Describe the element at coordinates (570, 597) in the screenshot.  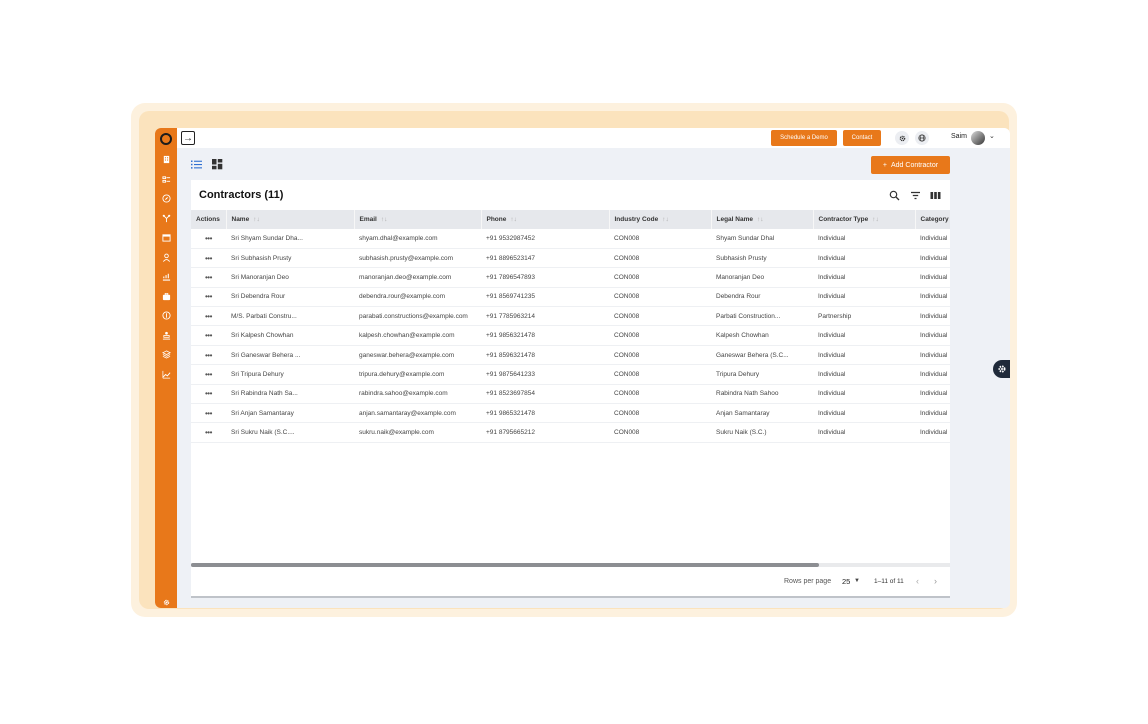
I see `card-bottom-border` at that location.